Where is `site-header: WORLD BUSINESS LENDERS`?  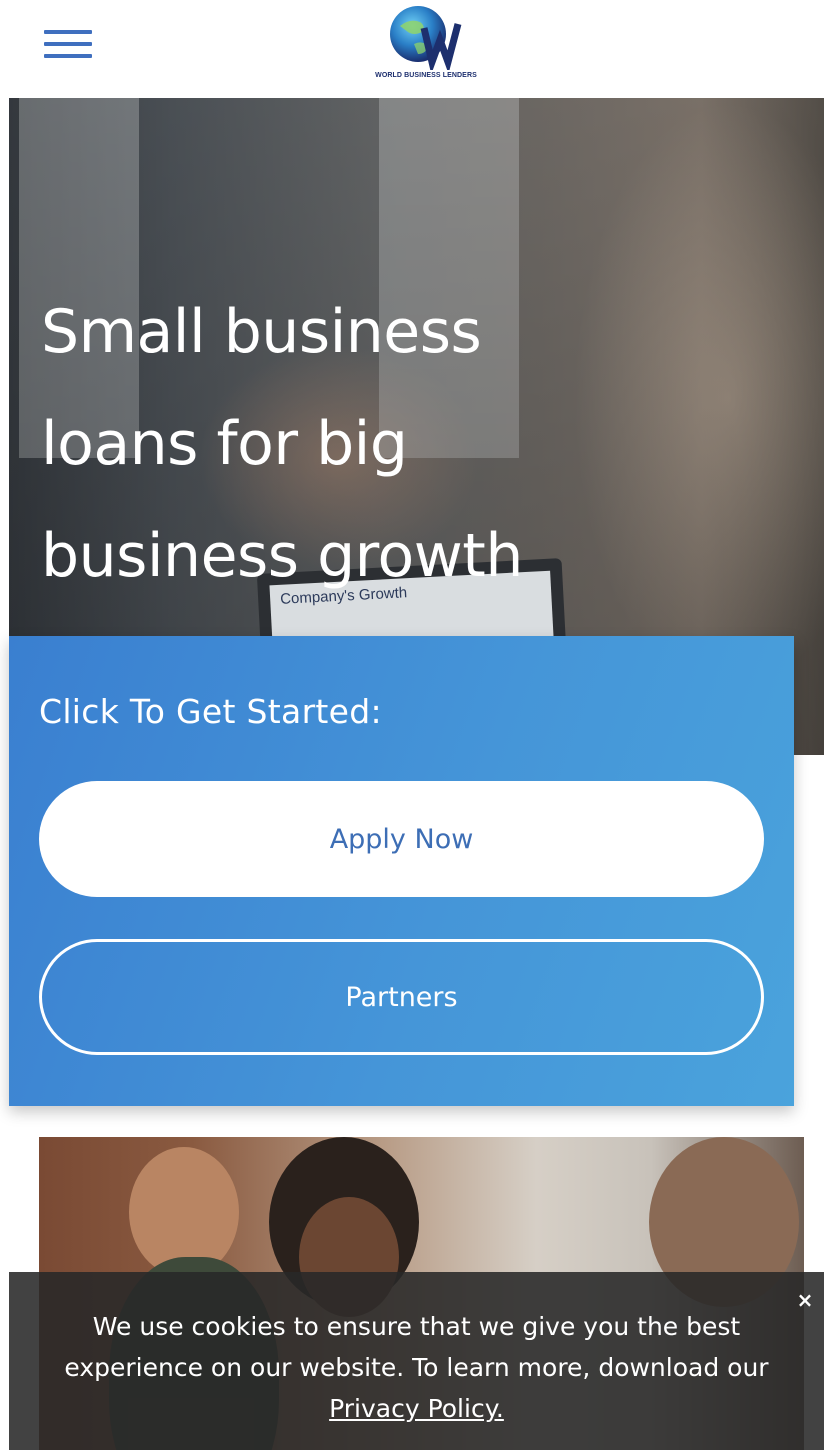 site-header: WORLD BUSINESS LENDERS is located at coordinates (412, 49).